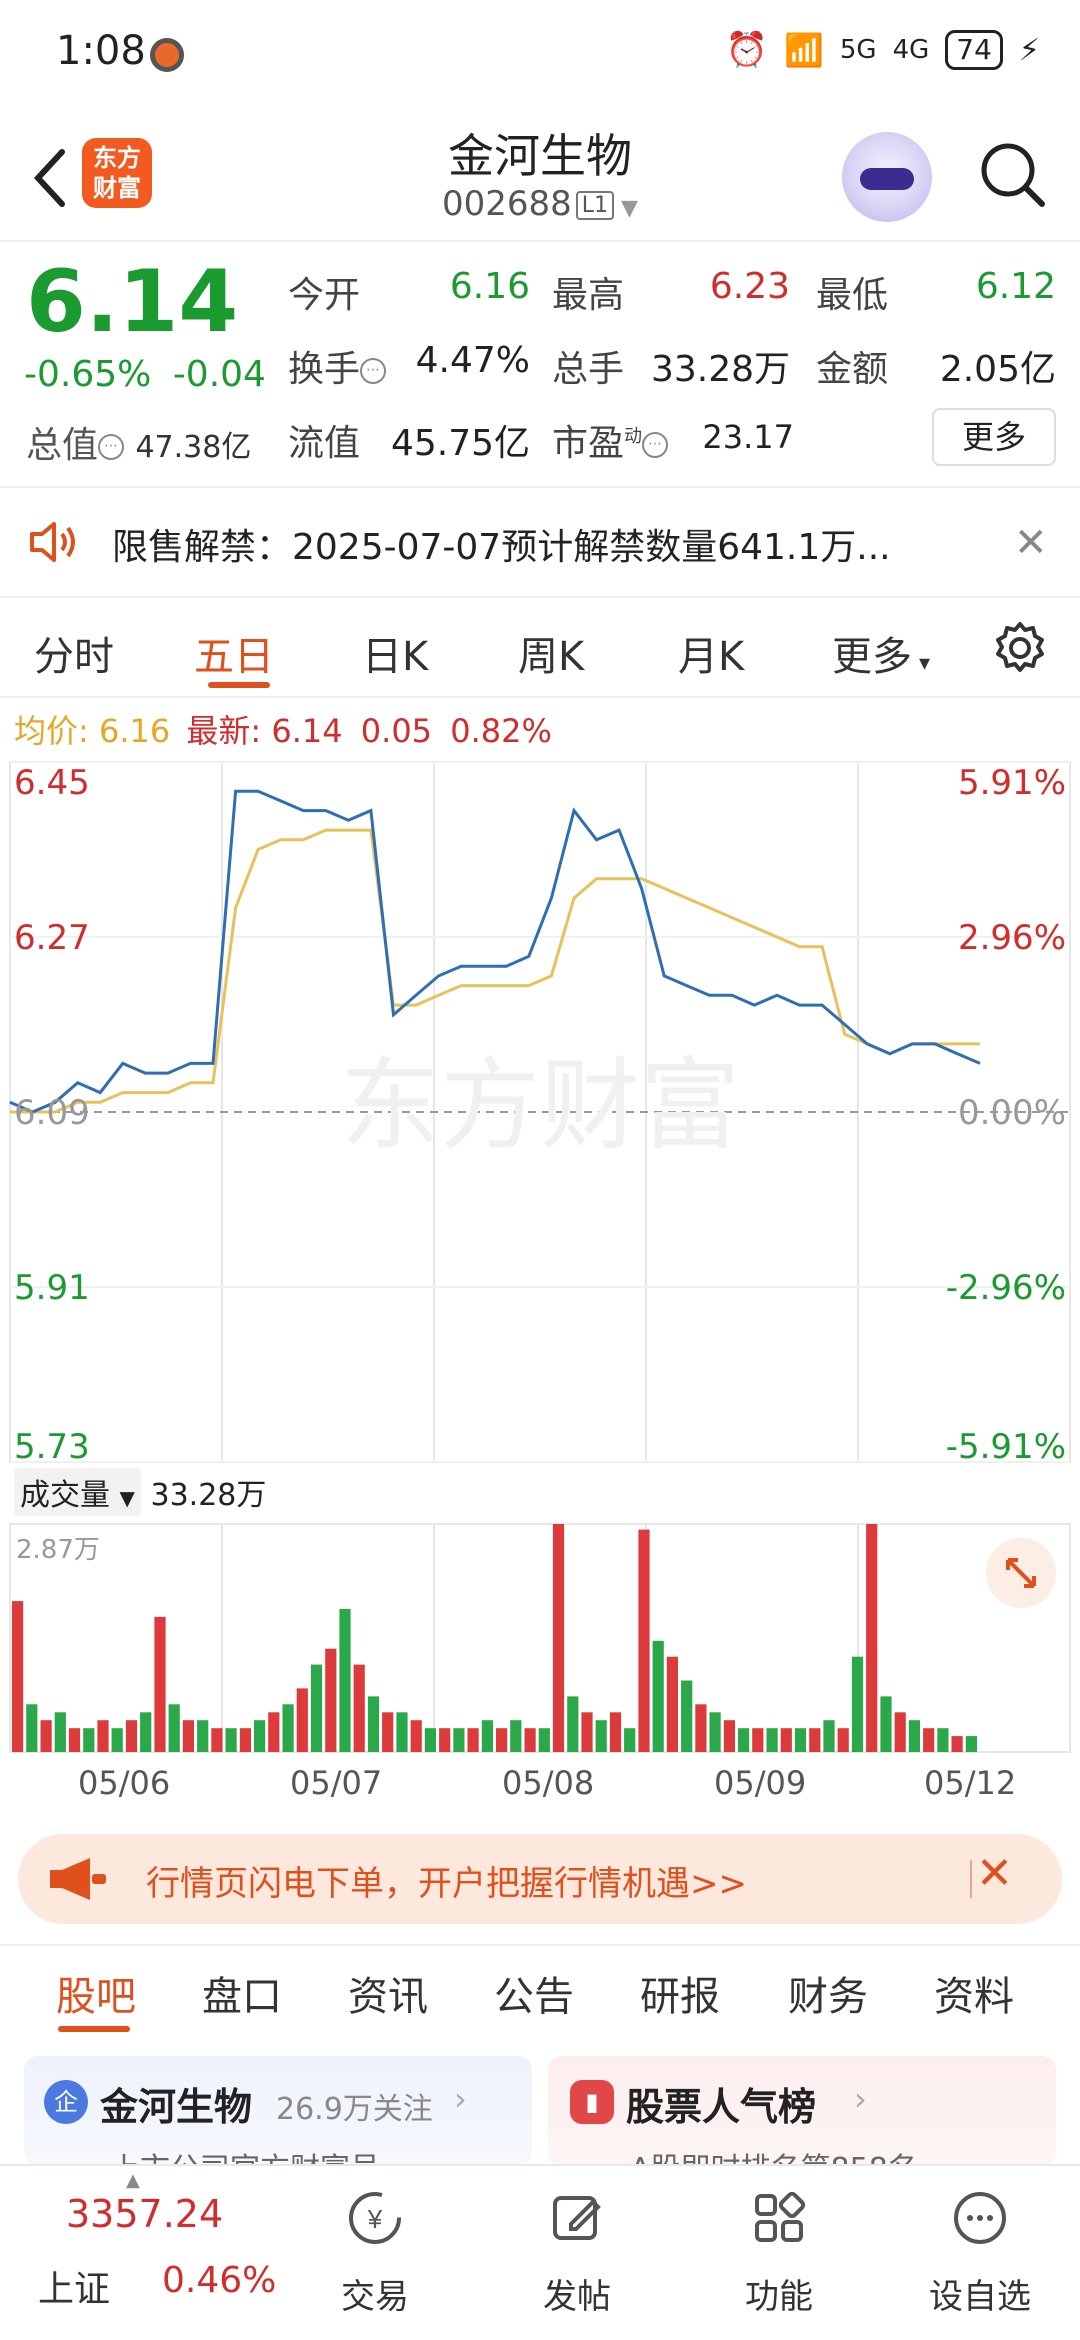 This screenshot has height=2340, width=1080. I want to click on watermark: 东方财富, so click(540, 1106).